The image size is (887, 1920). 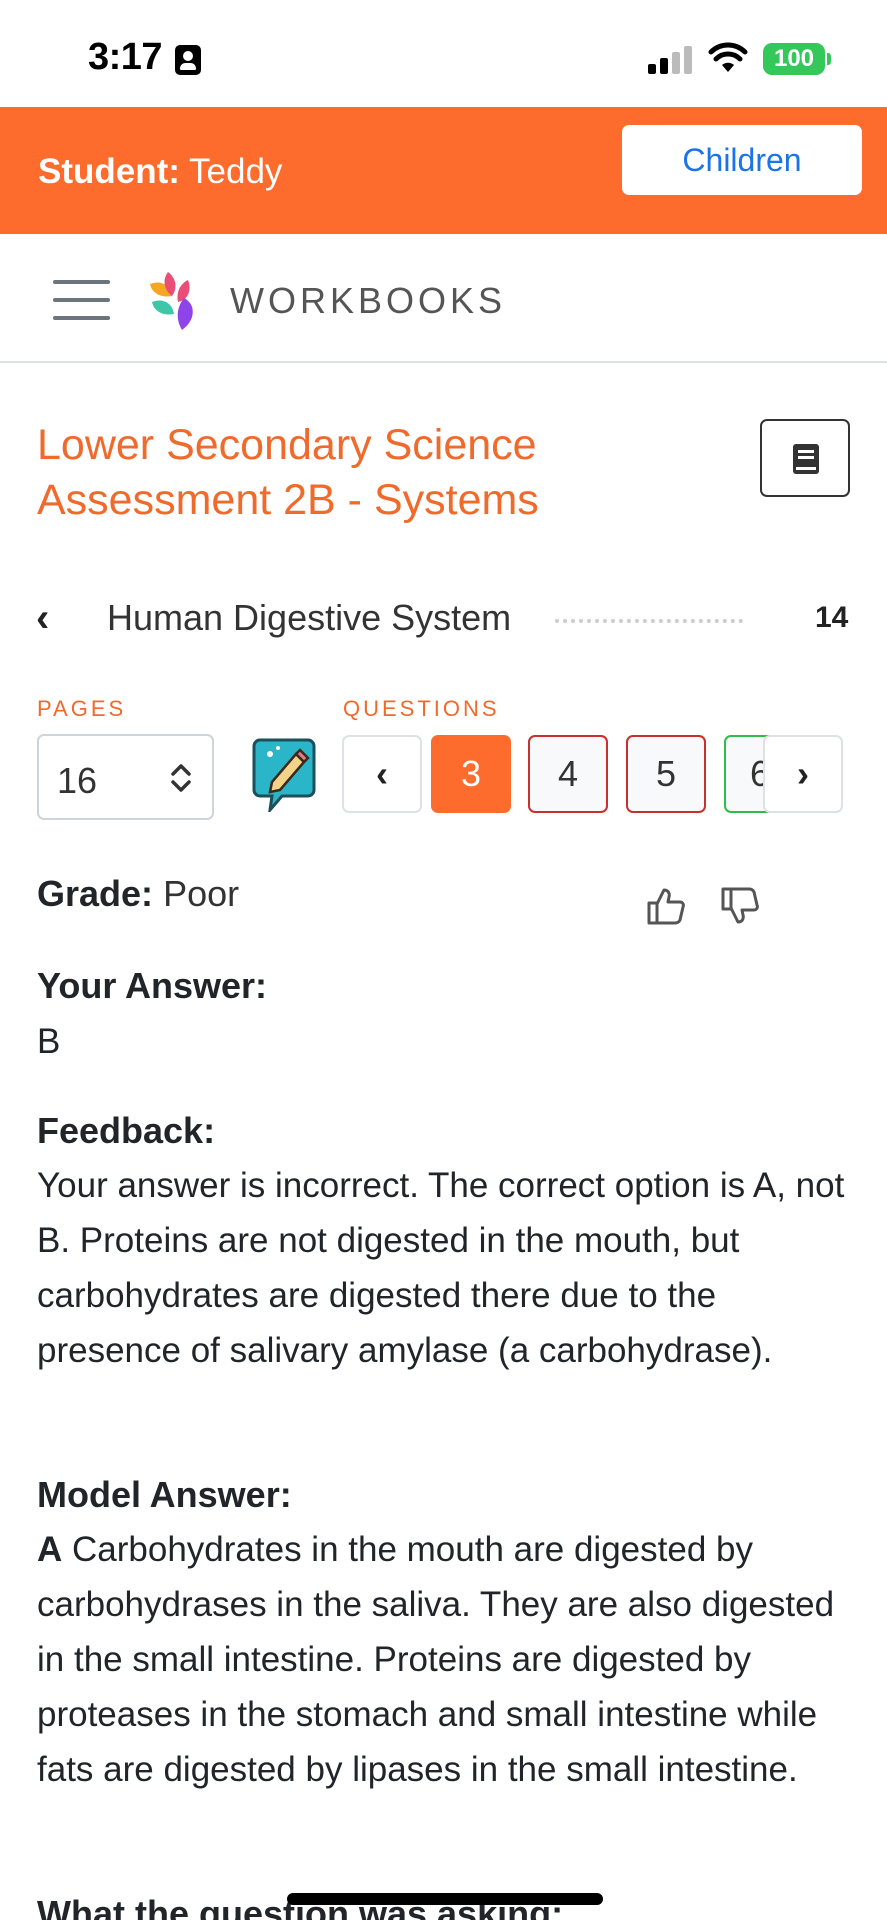 I want to click on question-button-3: 3, so click(x=471, y=774).